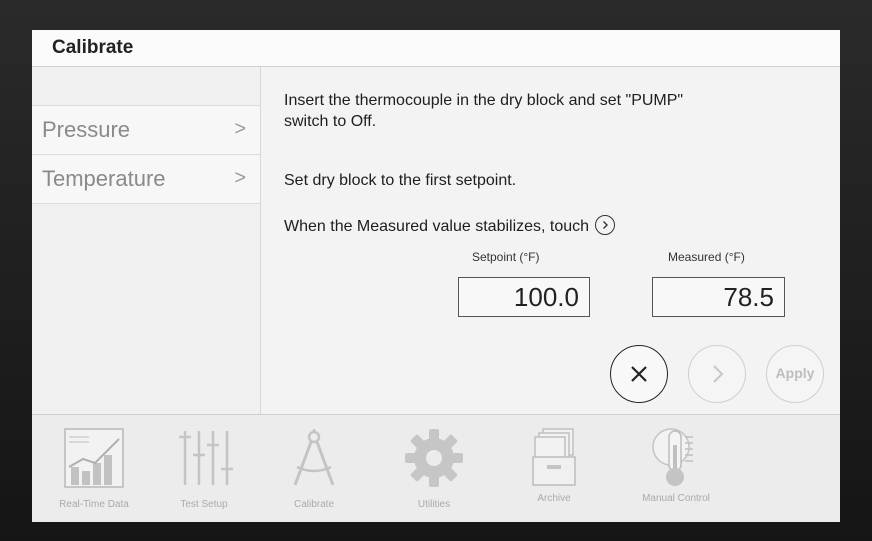 The image size is (872, 541). What do you see at coordinates (676, 498) in the screenshot?
I see `nav-label: Manual Control` at bounding box center [676, 498].